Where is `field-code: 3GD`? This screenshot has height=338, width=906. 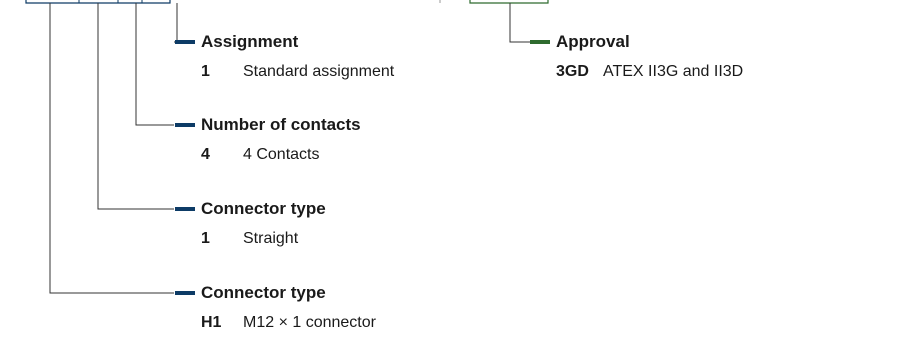
field-code: 3GD is located at coordinates (572, 71).